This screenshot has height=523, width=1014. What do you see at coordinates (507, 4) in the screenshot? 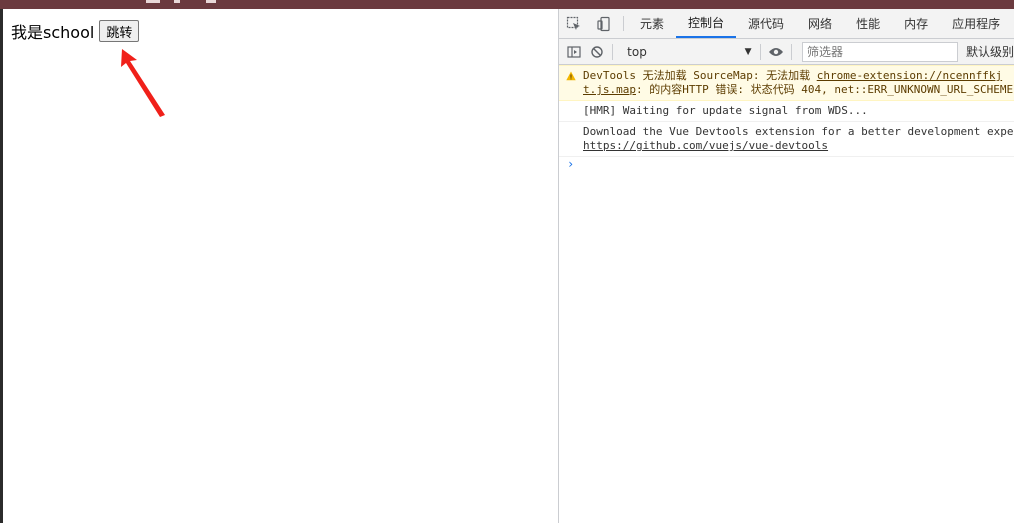
I see `browser-top-strip` at bounding box center [507, 4].